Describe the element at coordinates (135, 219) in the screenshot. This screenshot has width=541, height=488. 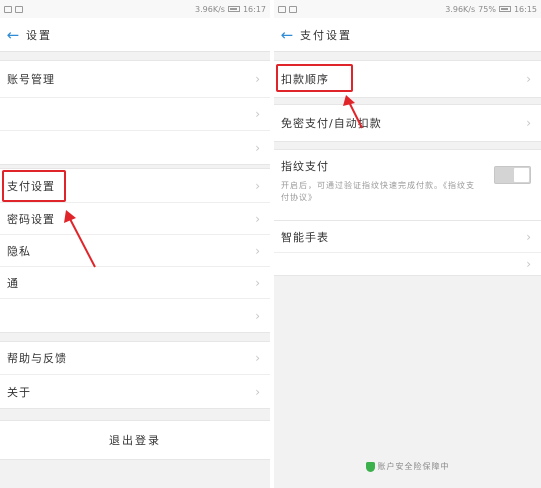
I see `settings-item-password: 密码设置 ›` at that location.